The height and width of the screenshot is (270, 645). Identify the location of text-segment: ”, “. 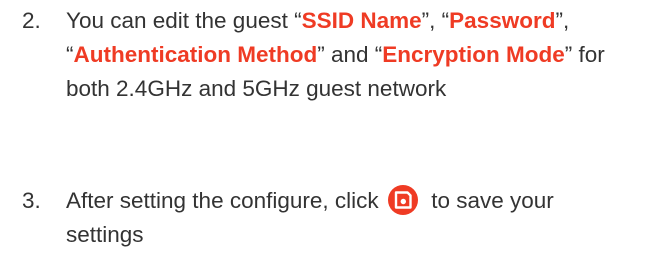
(435, 20).